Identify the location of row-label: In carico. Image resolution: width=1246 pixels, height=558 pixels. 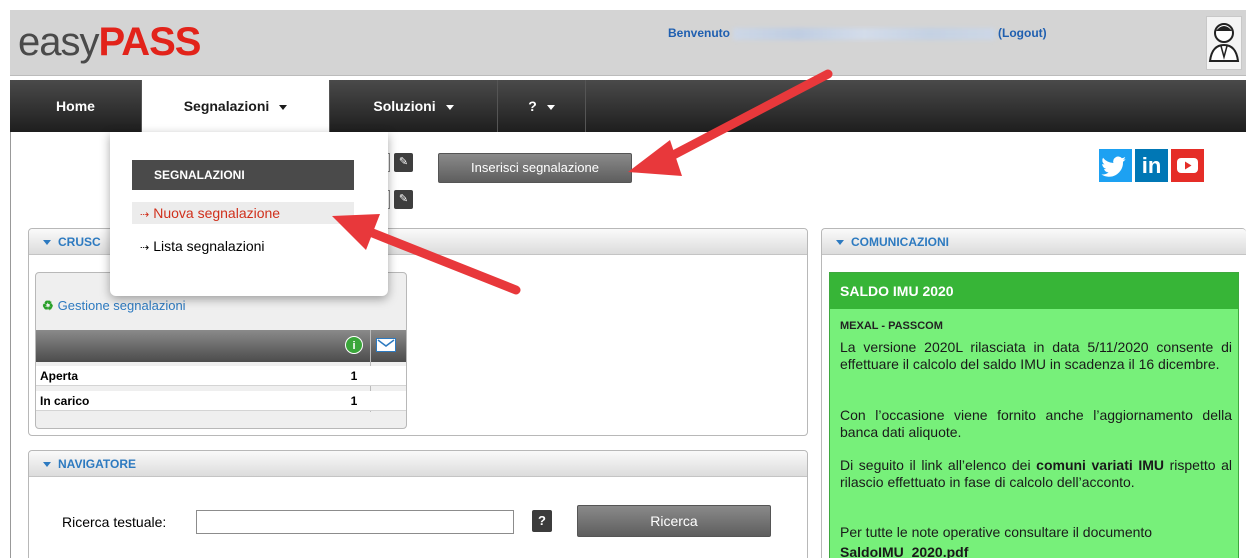
(65, 401).